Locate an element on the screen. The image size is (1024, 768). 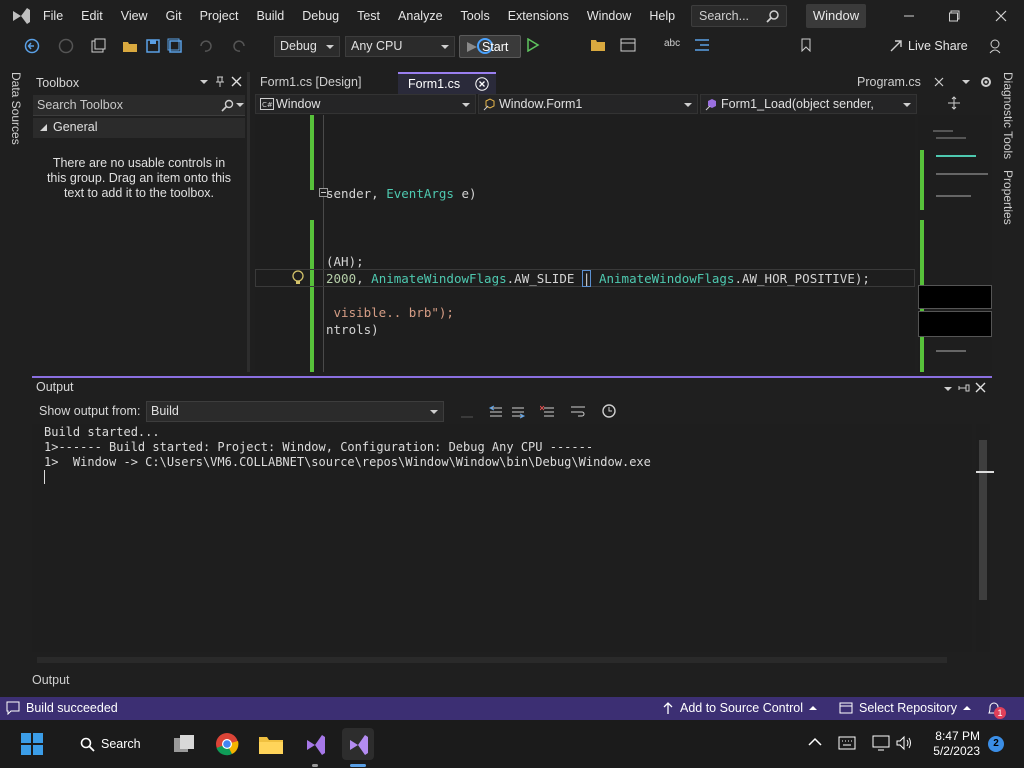
notification-center-badge: 2 is located at coordinates (996, 744).